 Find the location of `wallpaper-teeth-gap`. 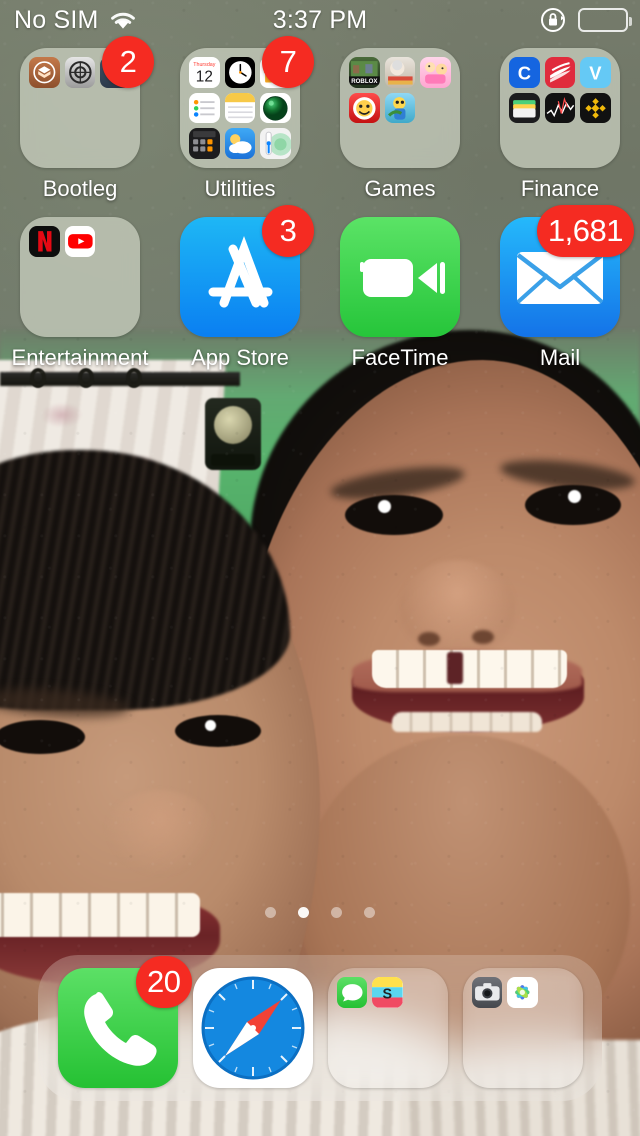

wallpaper-teeth-gap is located at coordinates (455, 668).